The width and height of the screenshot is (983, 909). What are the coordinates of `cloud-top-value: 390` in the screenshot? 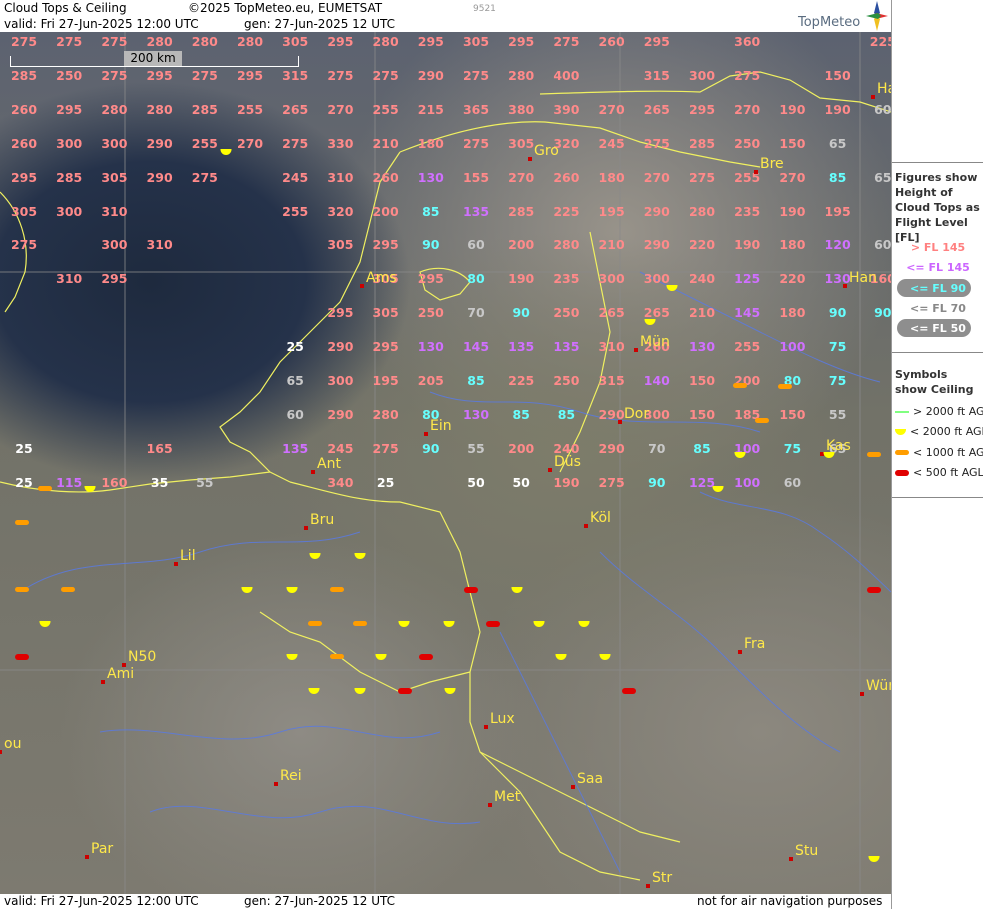 It's located at (566, 109).